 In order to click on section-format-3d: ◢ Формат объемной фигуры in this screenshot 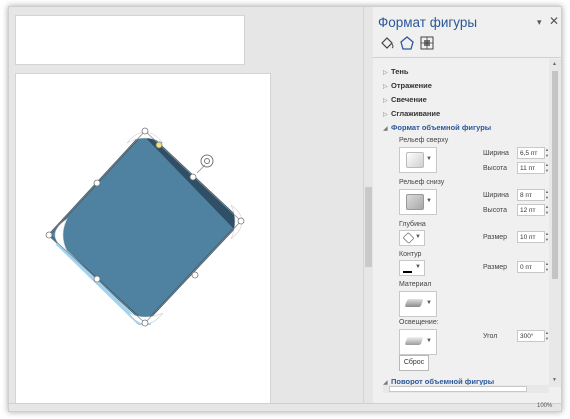, I will do `click(437, 127)`.